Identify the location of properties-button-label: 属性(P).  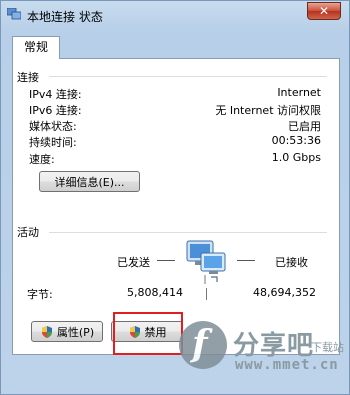
(75, 332).